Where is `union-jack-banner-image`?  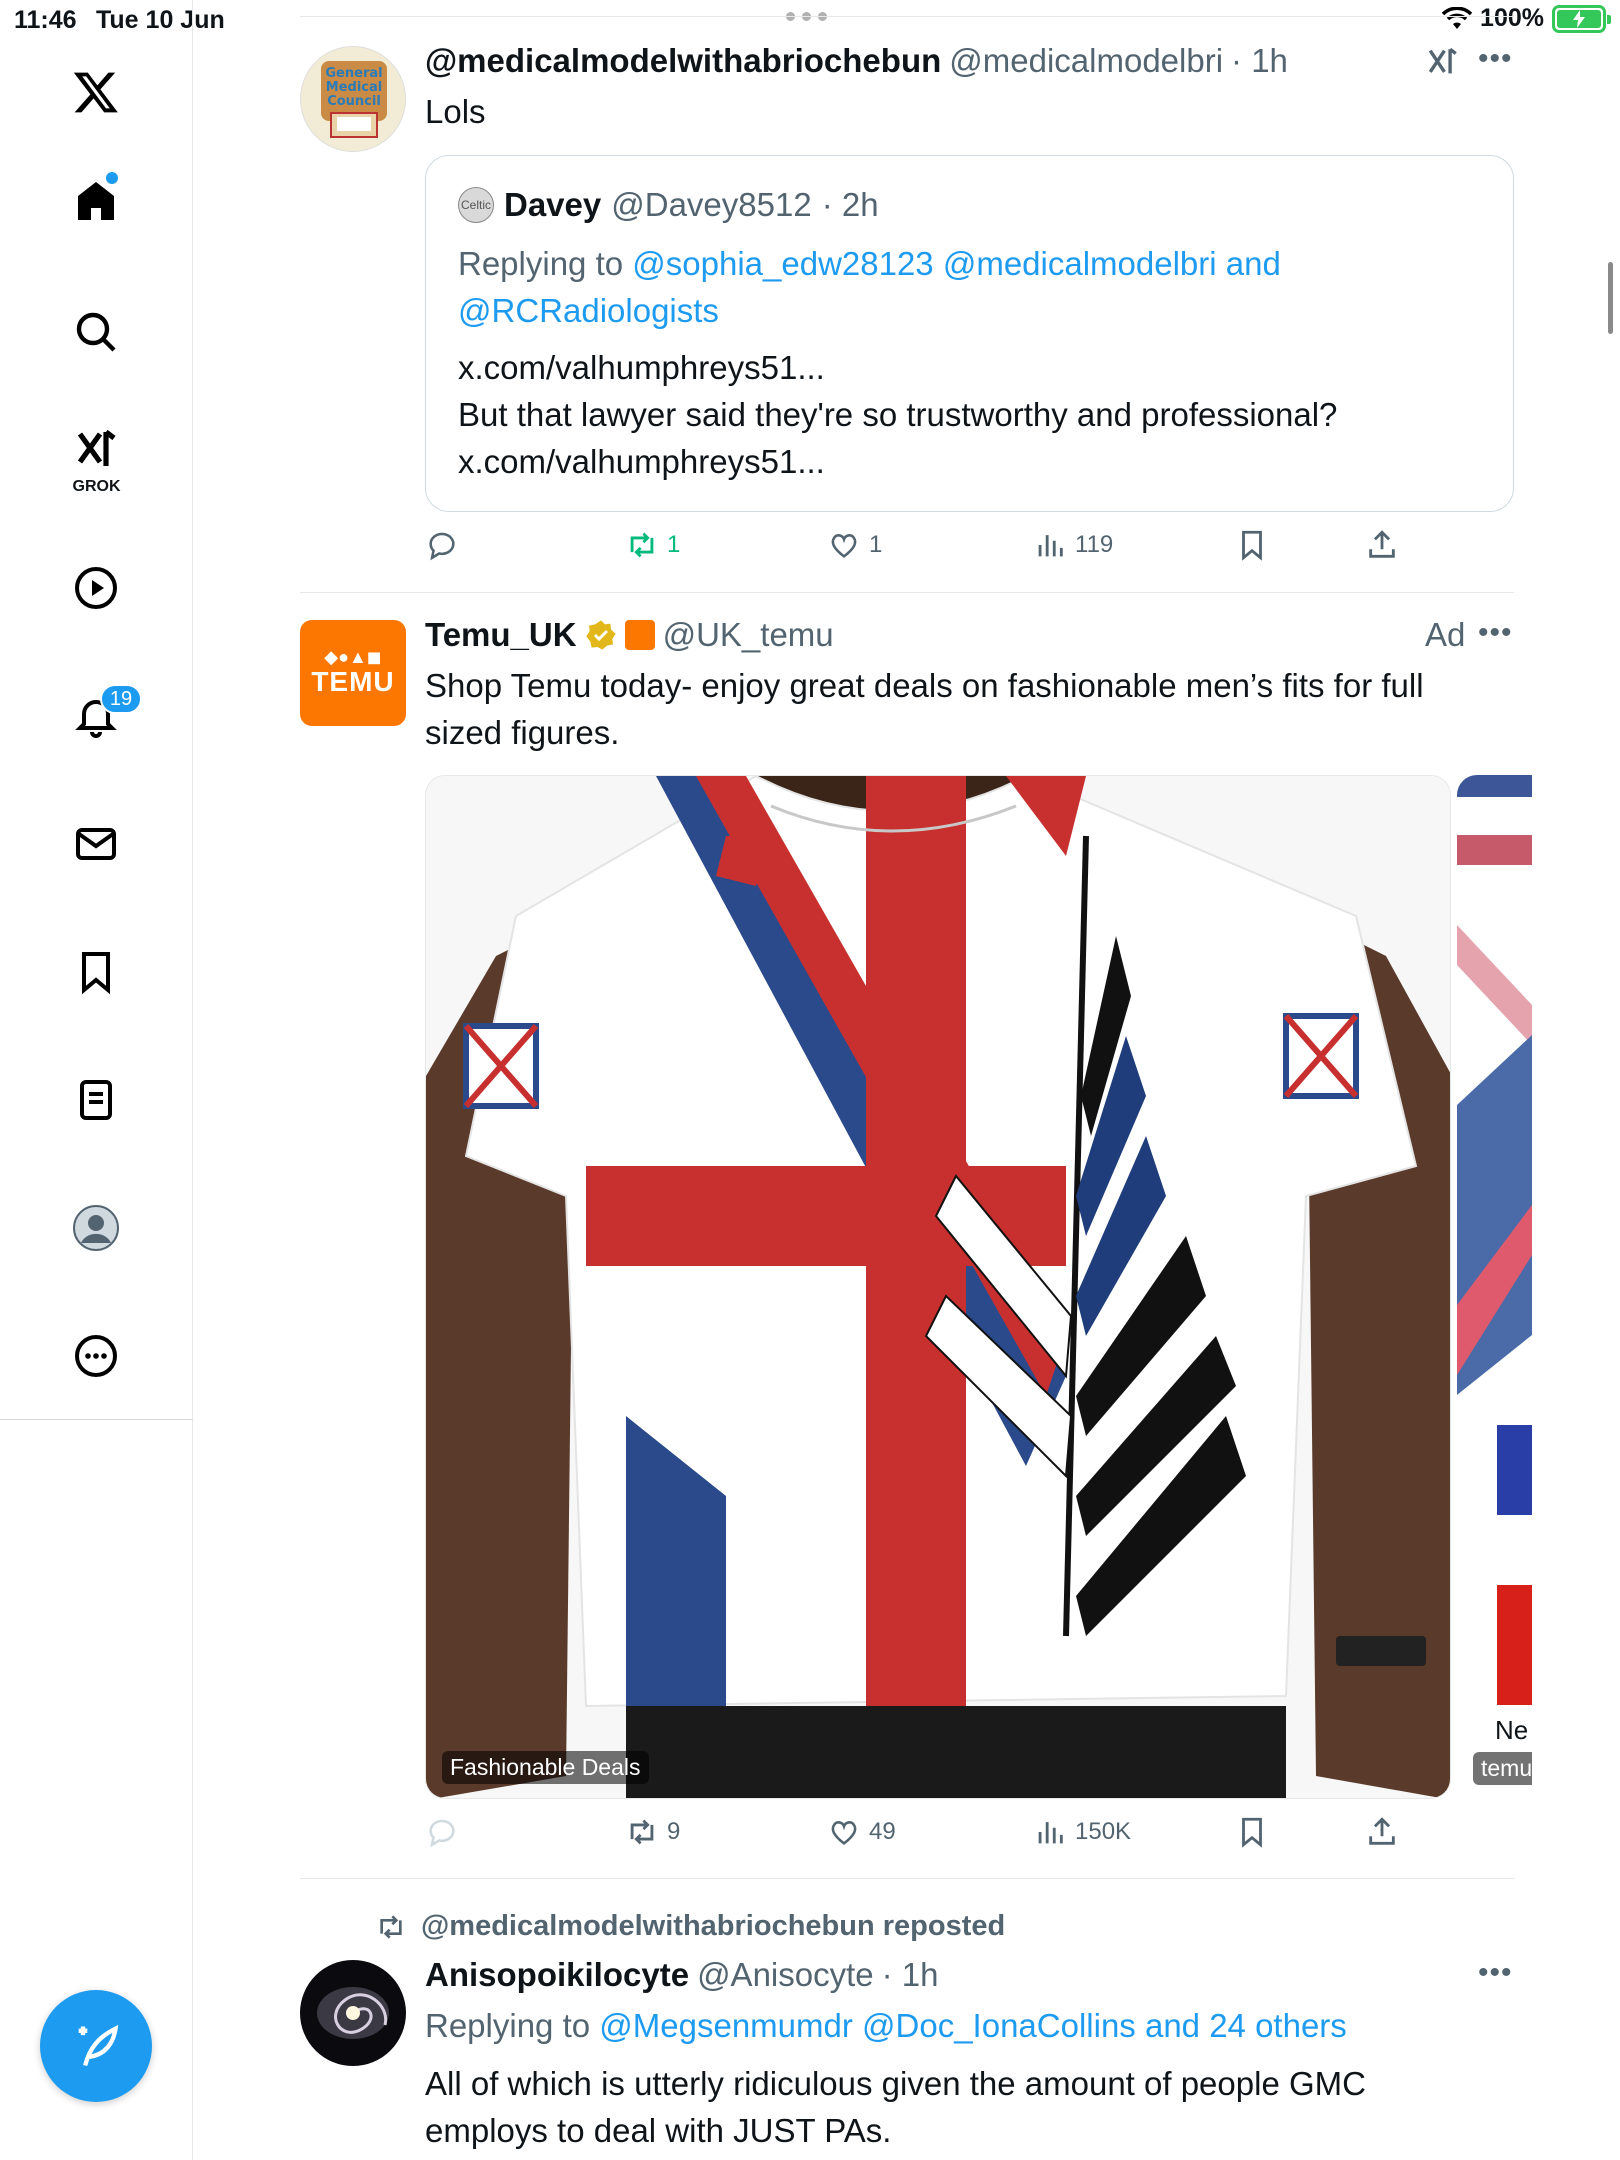 union-jack-banner-image is located at coordinates (1494, 1287).